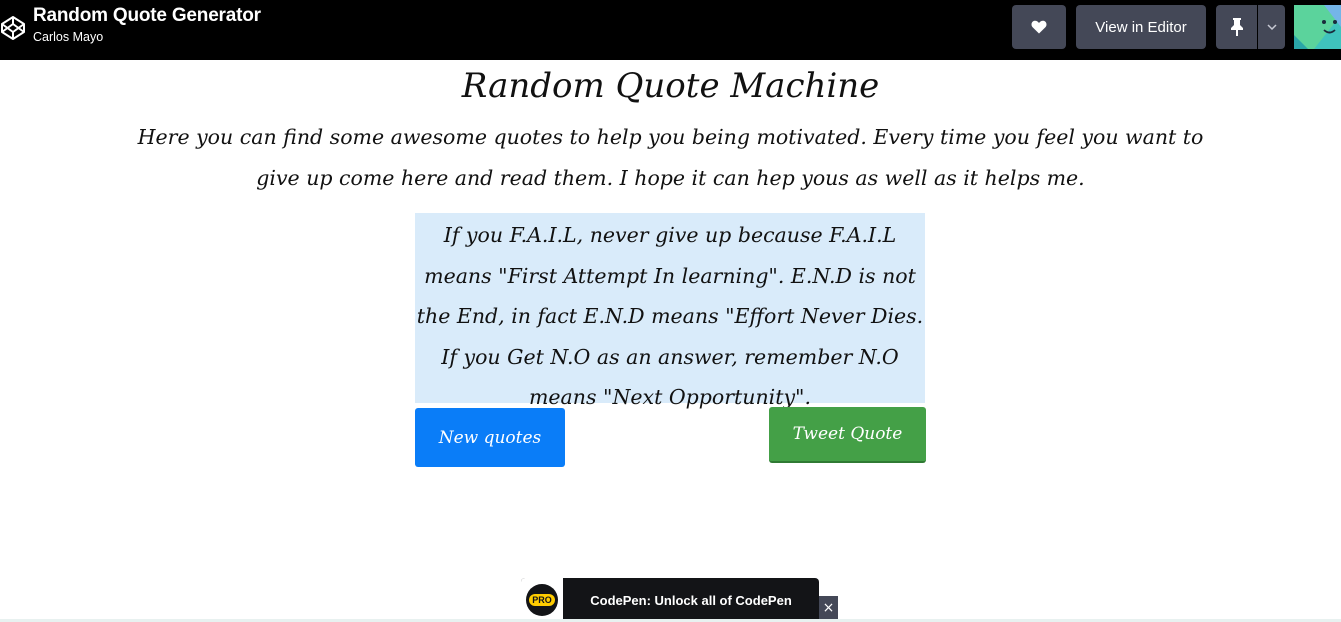 The image size is (1341, 622). I want to click on pin-icon, so click(1236, 27).